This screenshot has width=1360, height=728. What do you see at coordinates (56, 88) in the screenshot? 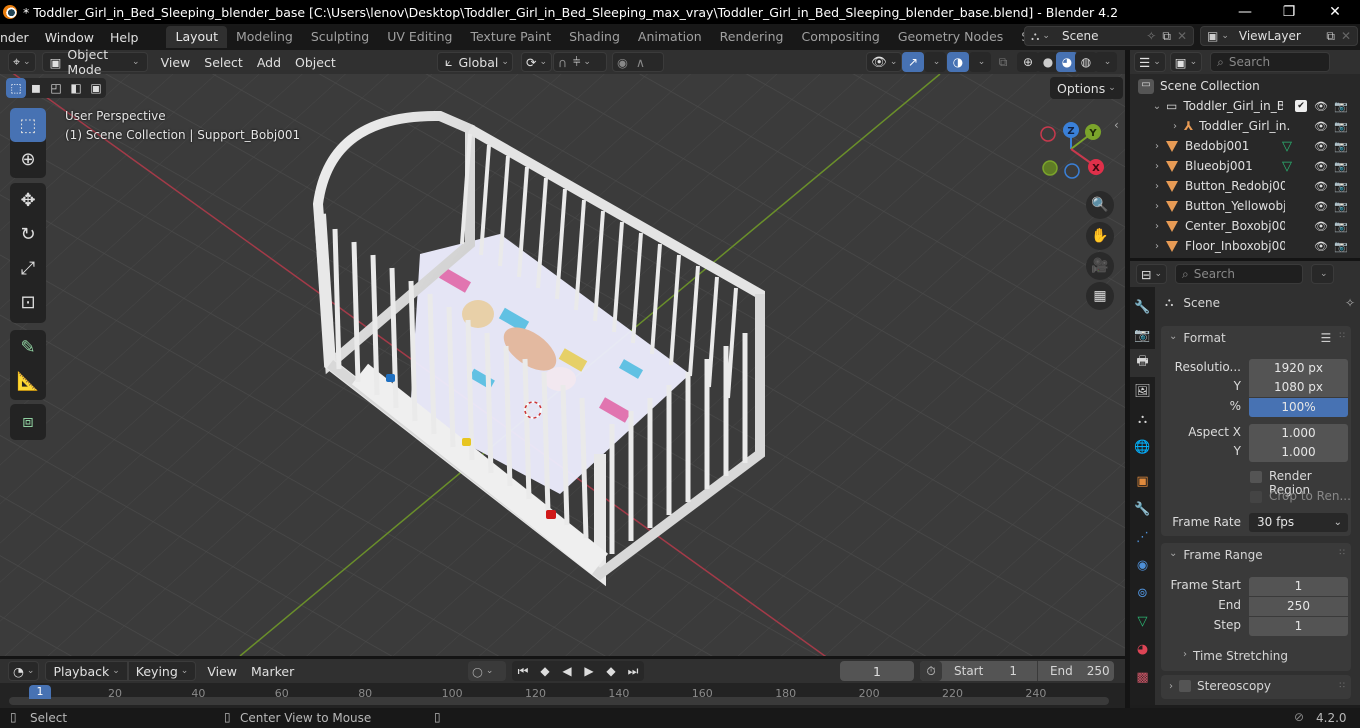
I see `select-subtract-button: ◰` at bounding box center [56, 88].